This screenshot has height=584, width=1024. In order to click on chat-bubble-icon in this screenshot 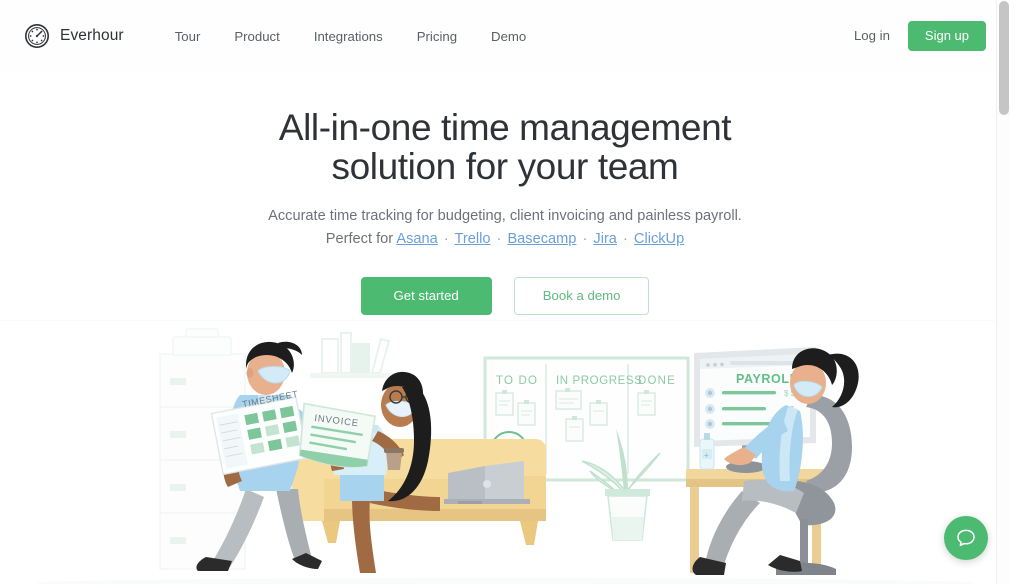, I will do `click(966, 538)`.